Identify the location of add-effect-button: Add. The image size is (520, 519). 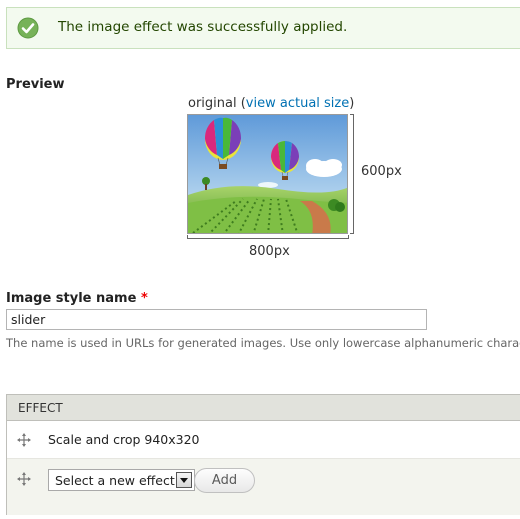
(224, 480).